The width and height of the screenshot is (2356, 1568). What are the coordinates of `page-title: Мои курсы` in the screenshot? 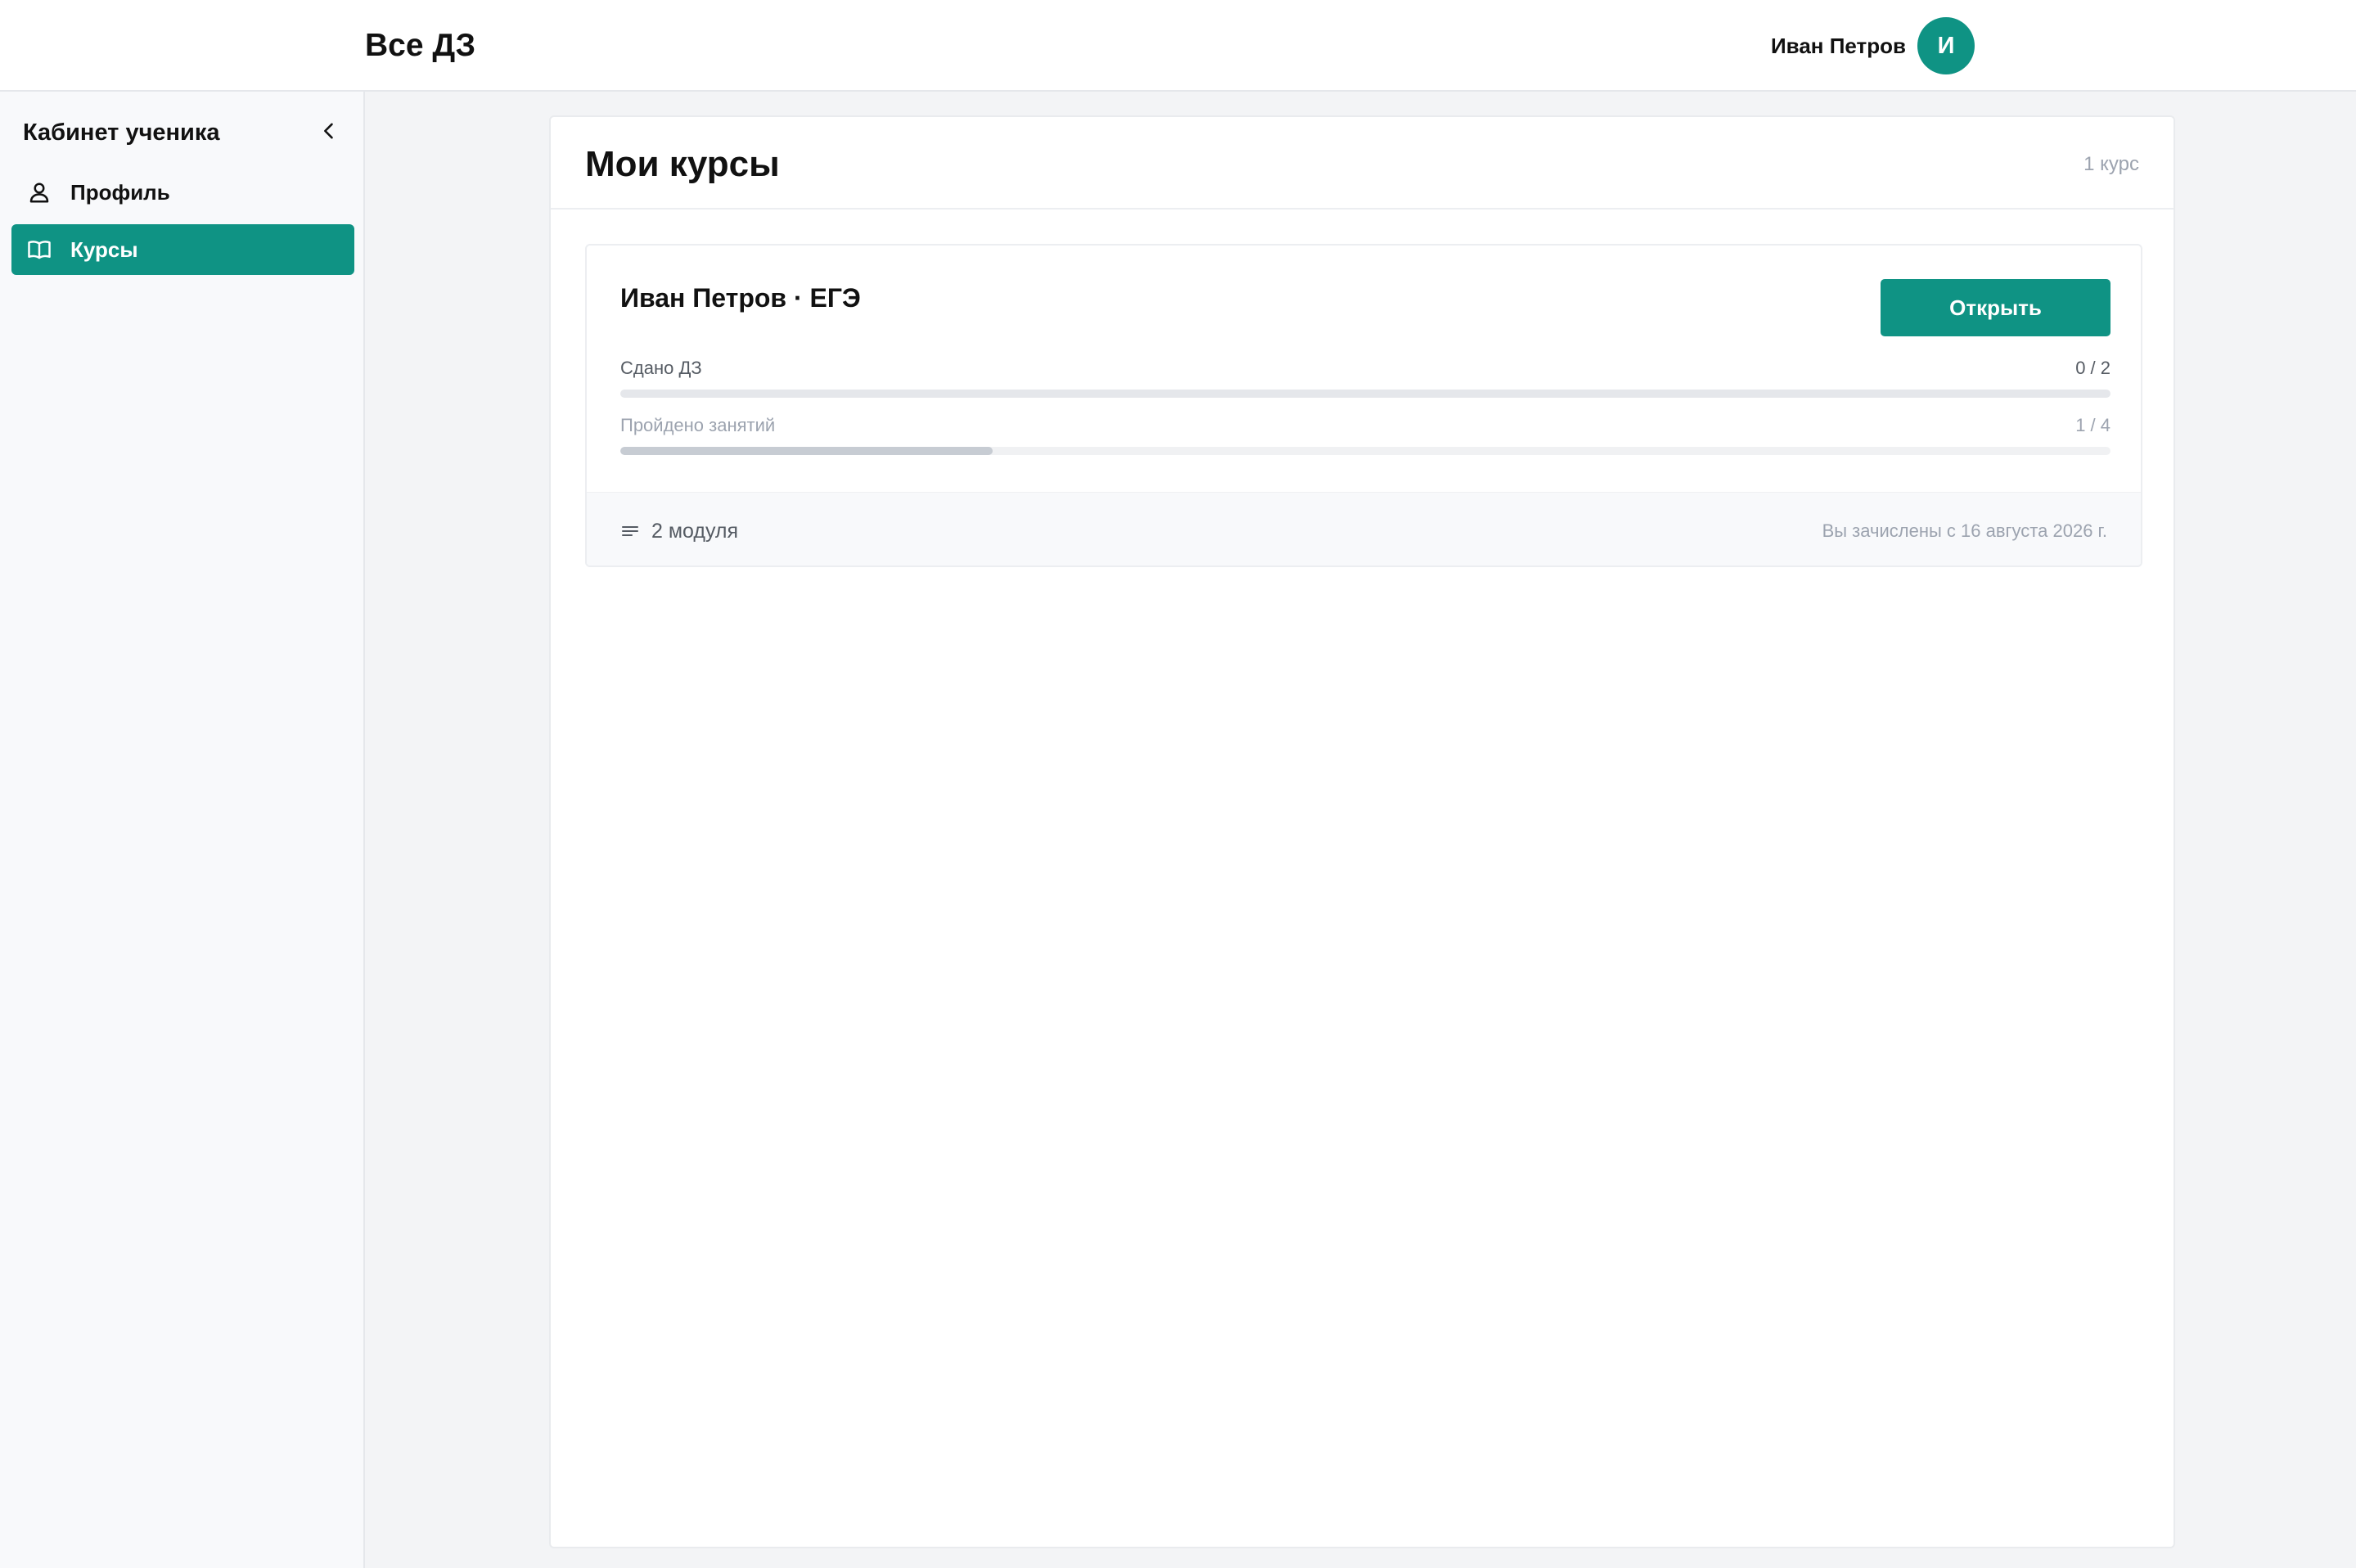 It's located at (682, 164).